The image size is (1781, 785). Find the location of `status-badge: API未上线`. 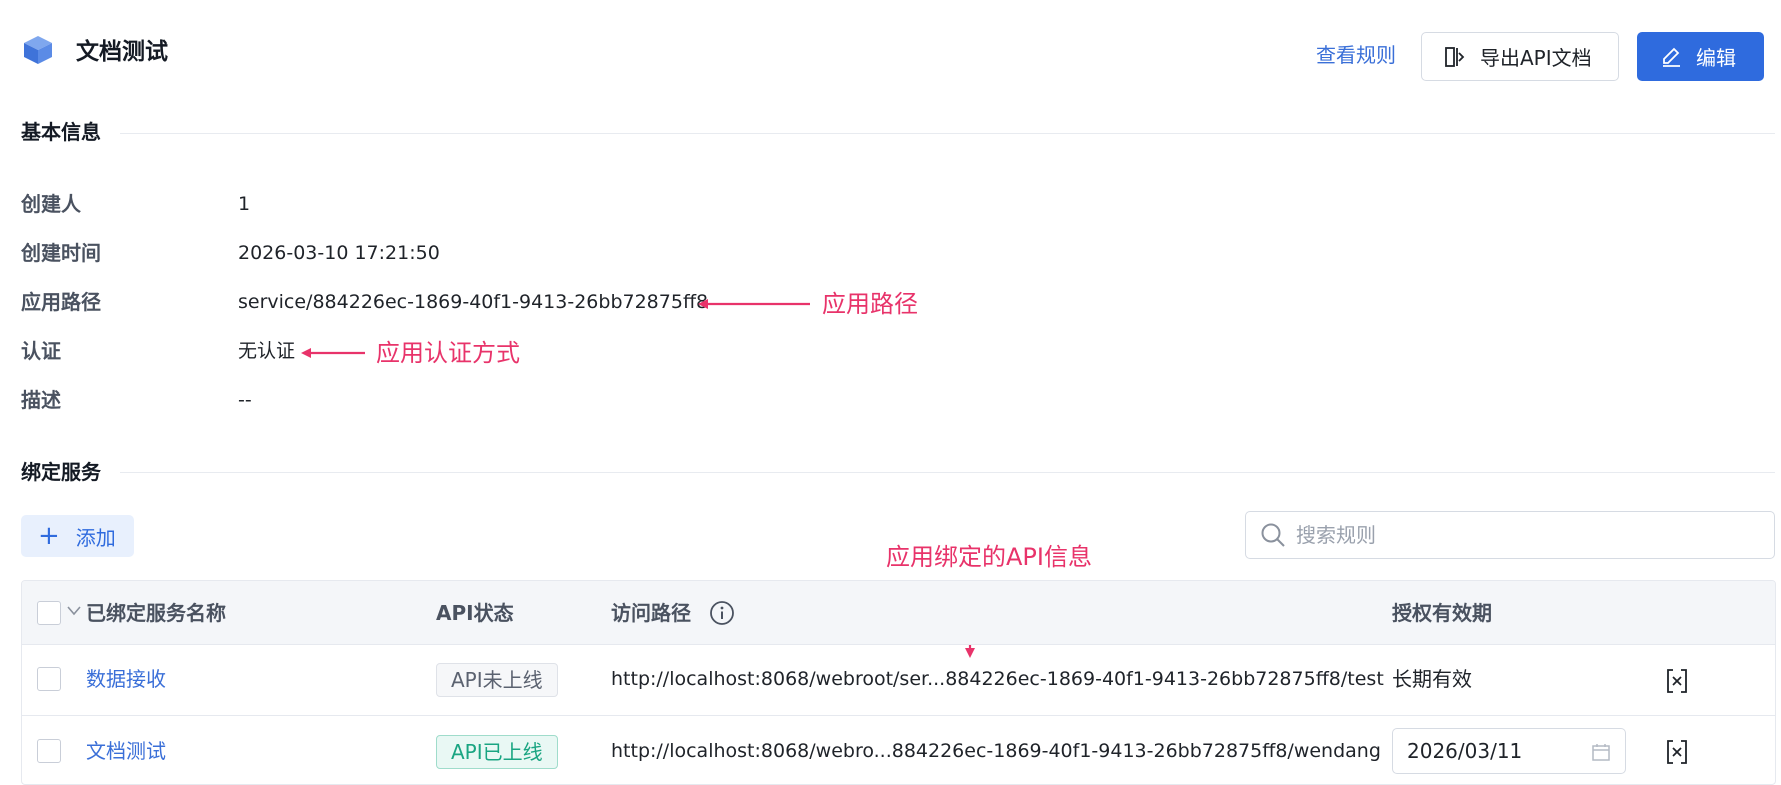

status-badge: API未上线 is located at coordinates (497, 680).